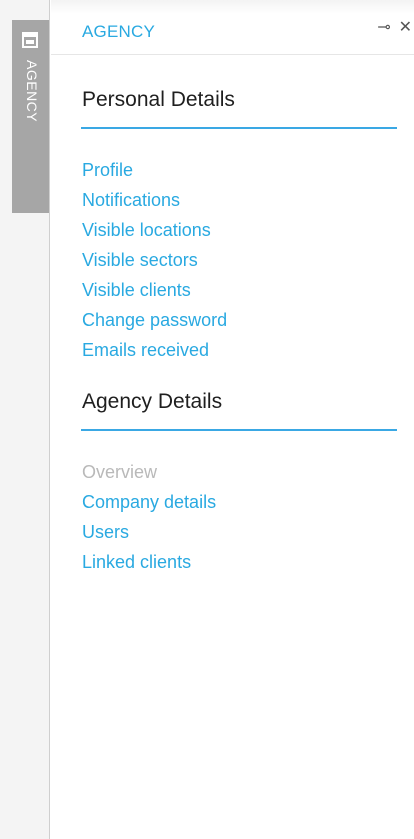  Describe the element at coordinates (154, 230) in the screenshot. I see `menu-item-visible-locations: Visible locations` at that location.